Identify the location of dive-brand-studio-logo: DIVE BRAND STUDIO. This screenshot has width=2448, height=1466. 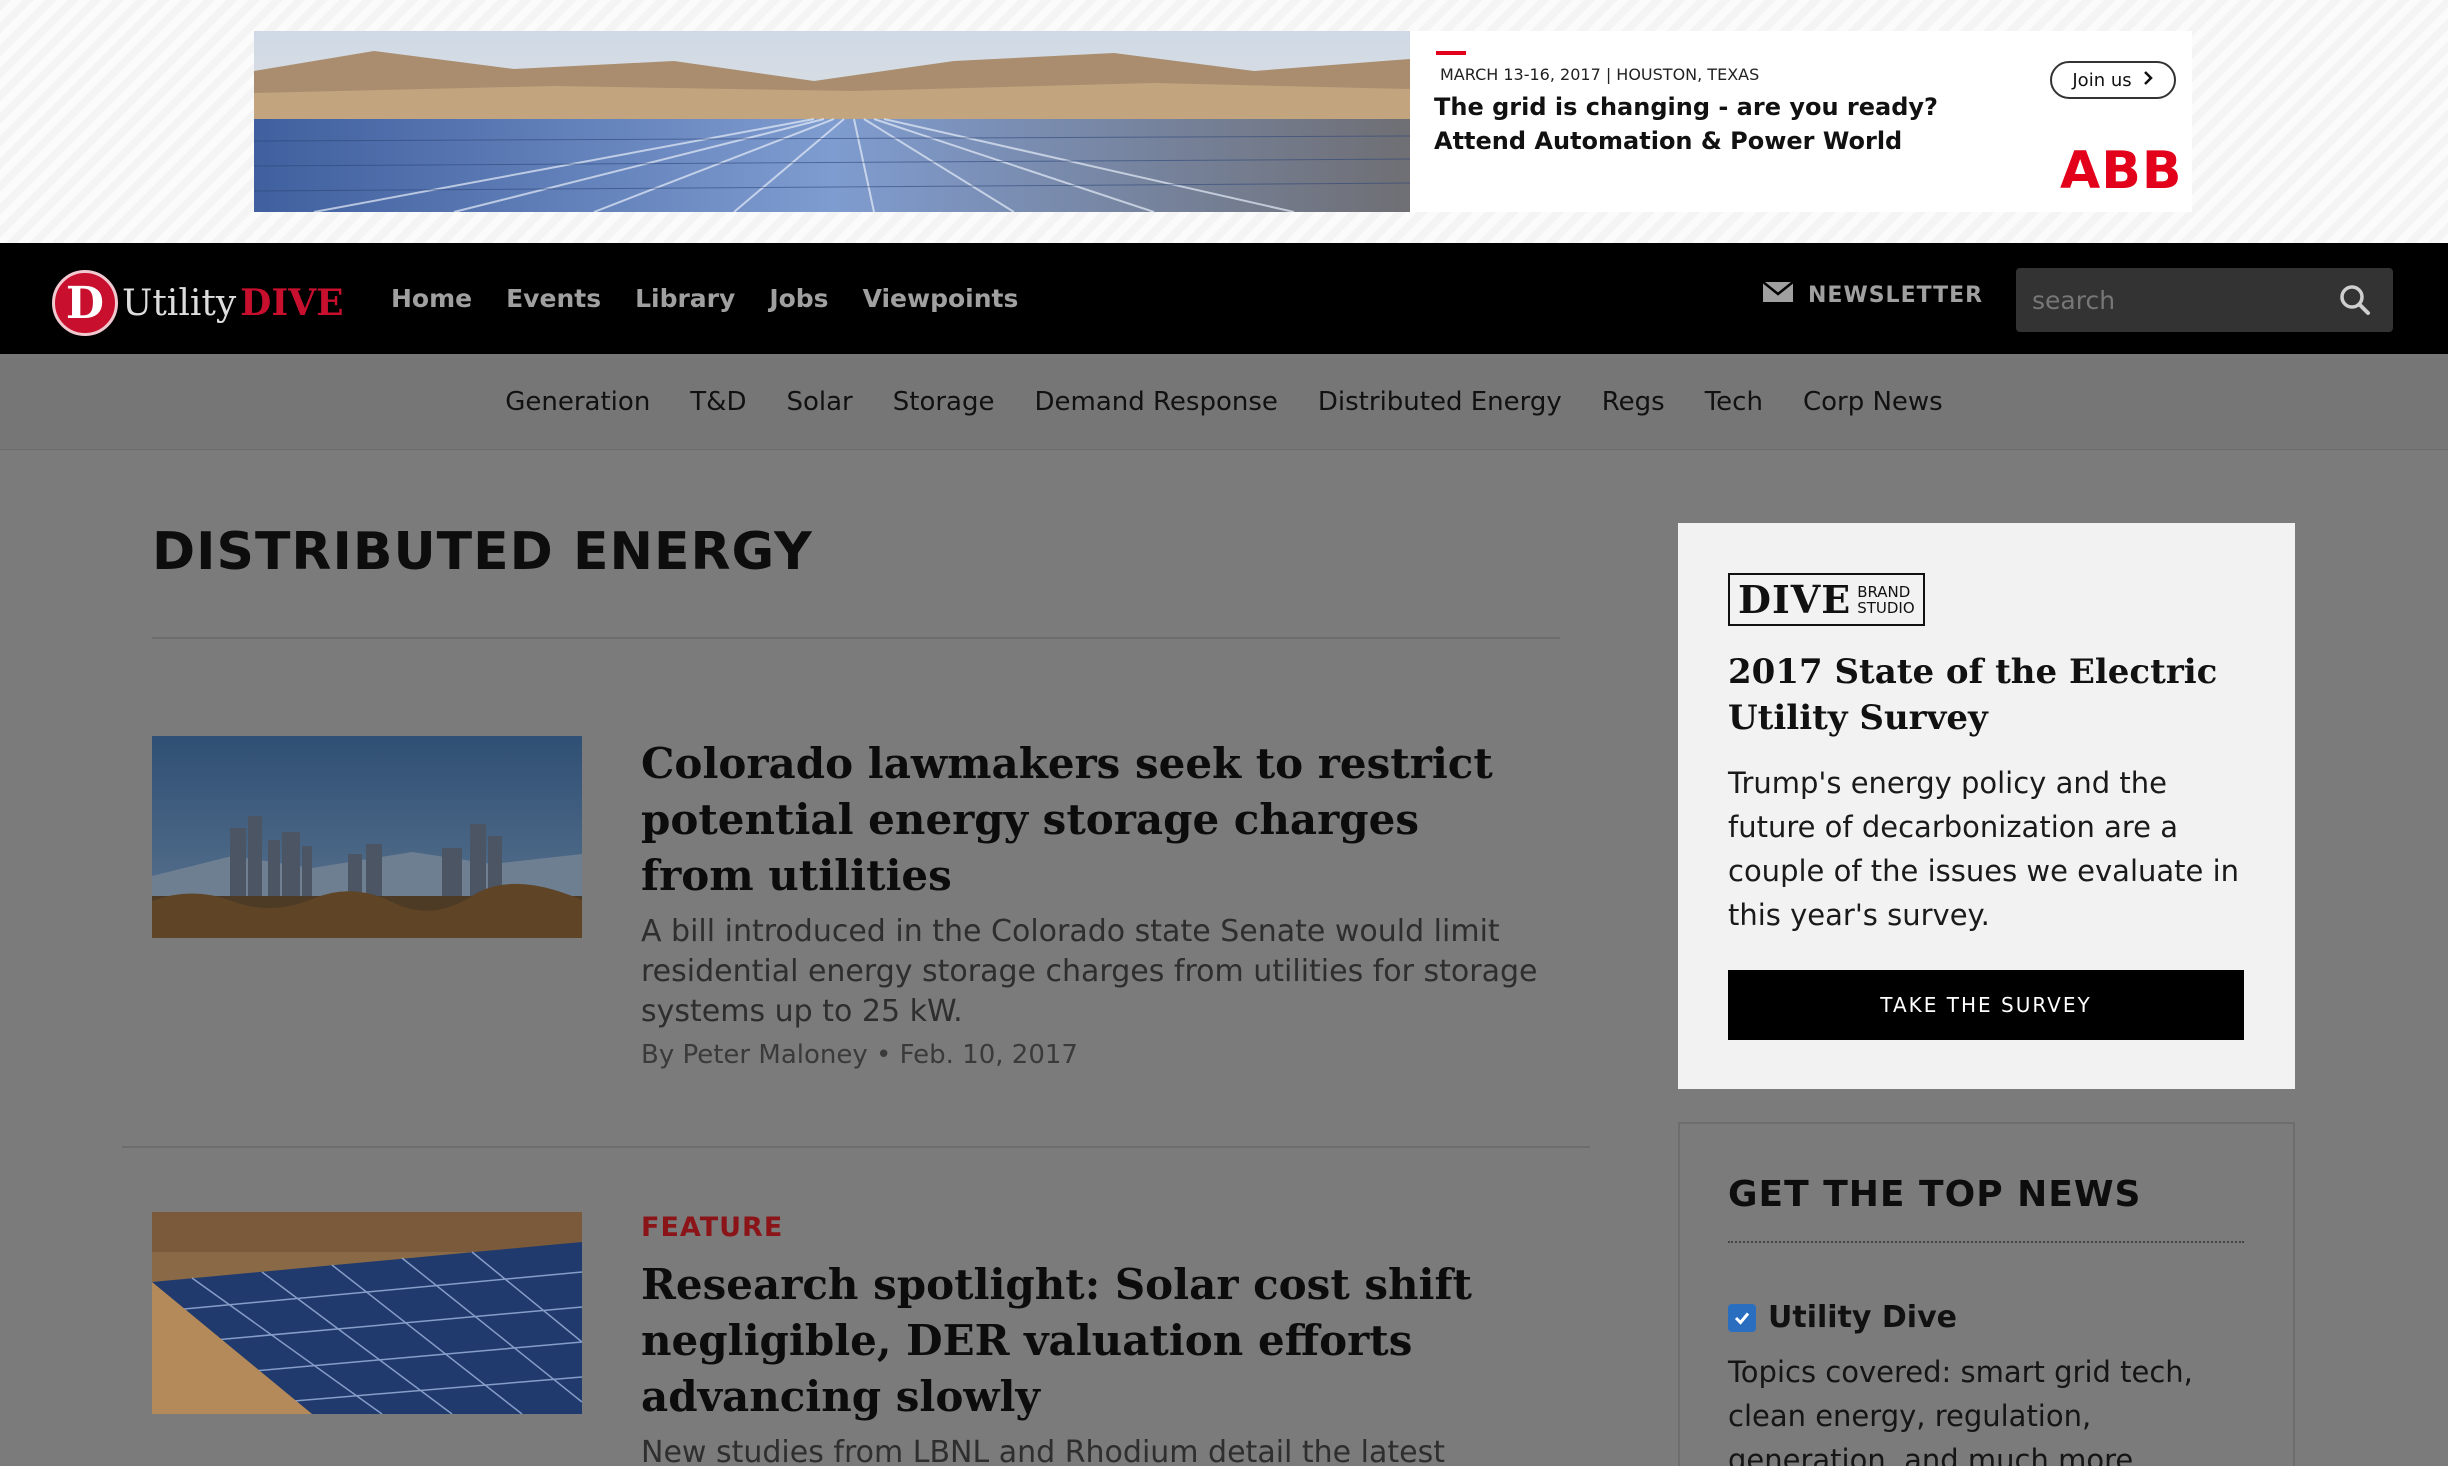
(1826, 599).